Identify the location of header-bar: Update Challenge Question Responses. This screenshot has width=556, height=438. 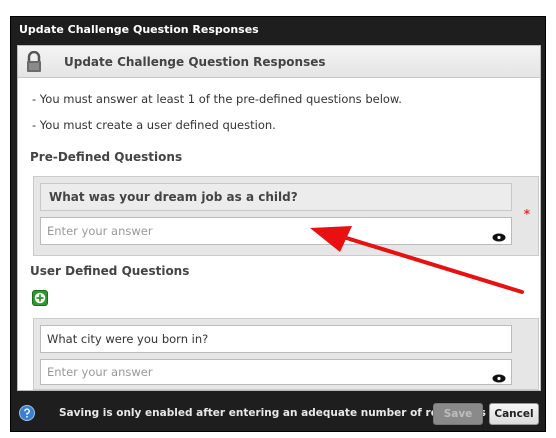
(279, 62).